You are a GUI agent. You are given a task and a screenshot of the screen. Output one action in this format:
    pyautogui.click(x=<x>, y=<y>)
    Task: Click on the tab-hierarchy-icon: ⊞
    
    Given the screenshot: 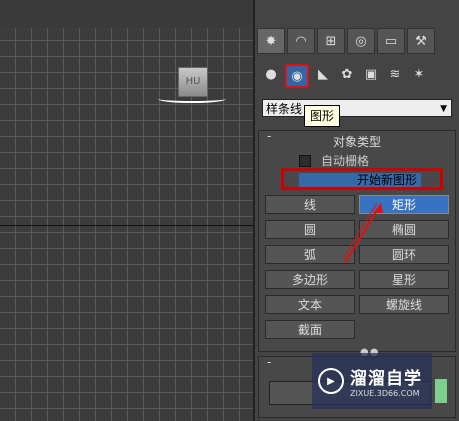 What is the action you would take?
    pyautogui.click(x=331, y=41)
    